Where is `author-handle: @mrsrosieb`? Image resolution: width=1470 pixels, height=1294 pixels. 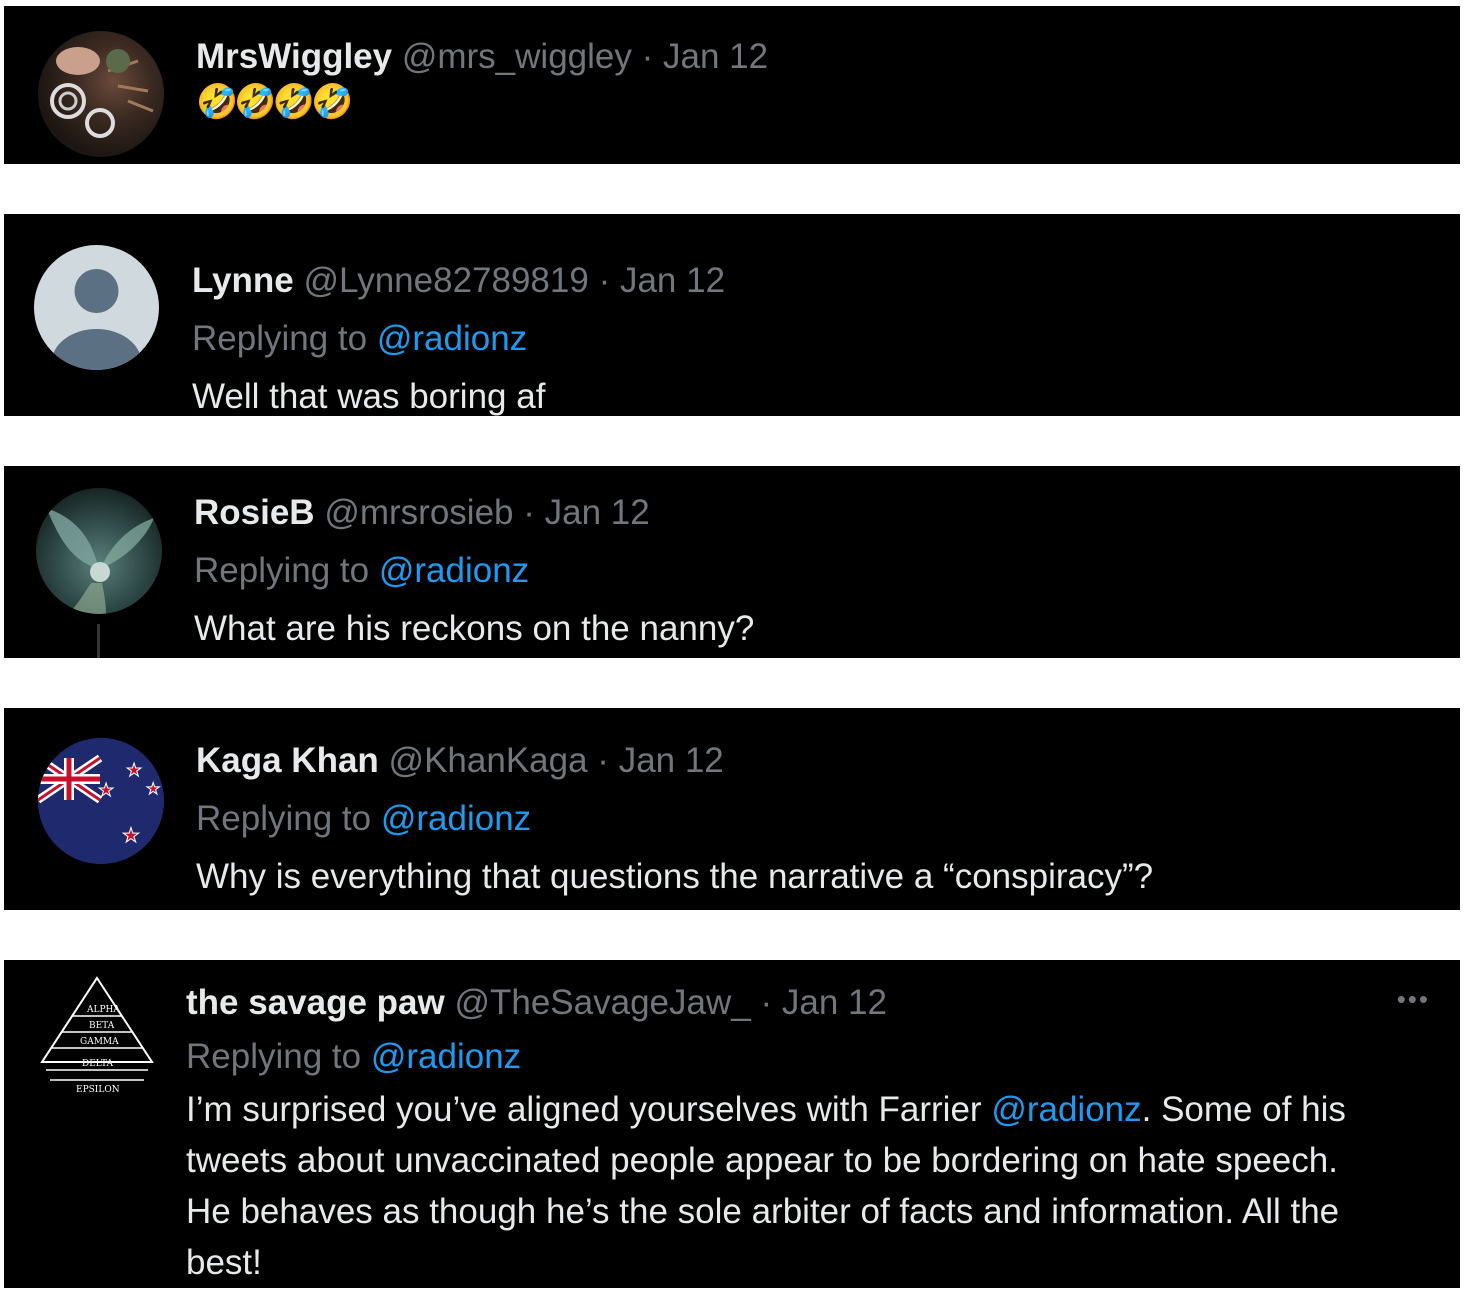
author-handle: @mrsrosieb is located at coordinates (418, 512).